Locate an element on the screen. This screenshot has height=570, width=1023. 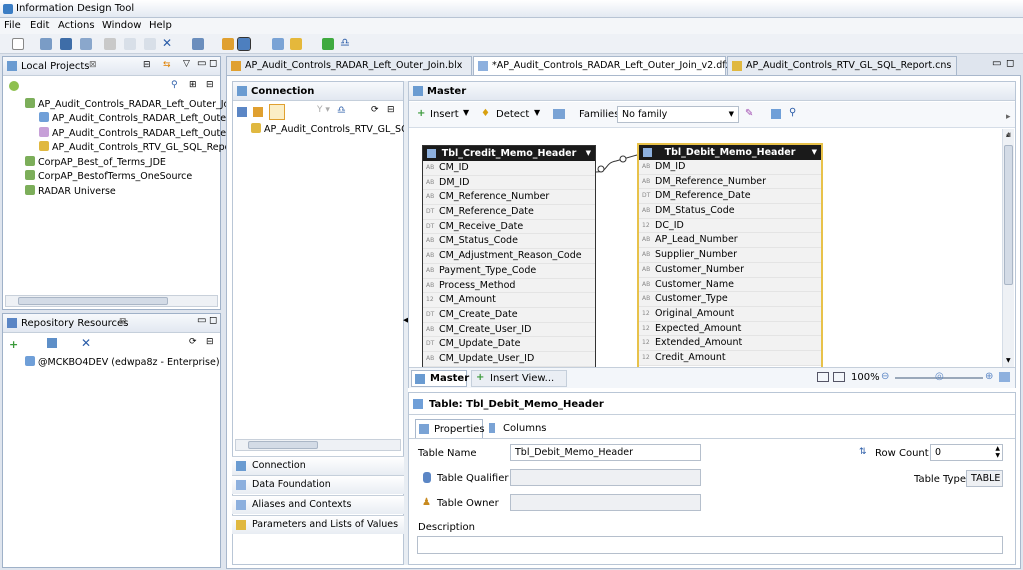
tab-cns: AP_Audit_Controls_RTV_GL_SQL_Report.cns is located at coordinates (842, 65).